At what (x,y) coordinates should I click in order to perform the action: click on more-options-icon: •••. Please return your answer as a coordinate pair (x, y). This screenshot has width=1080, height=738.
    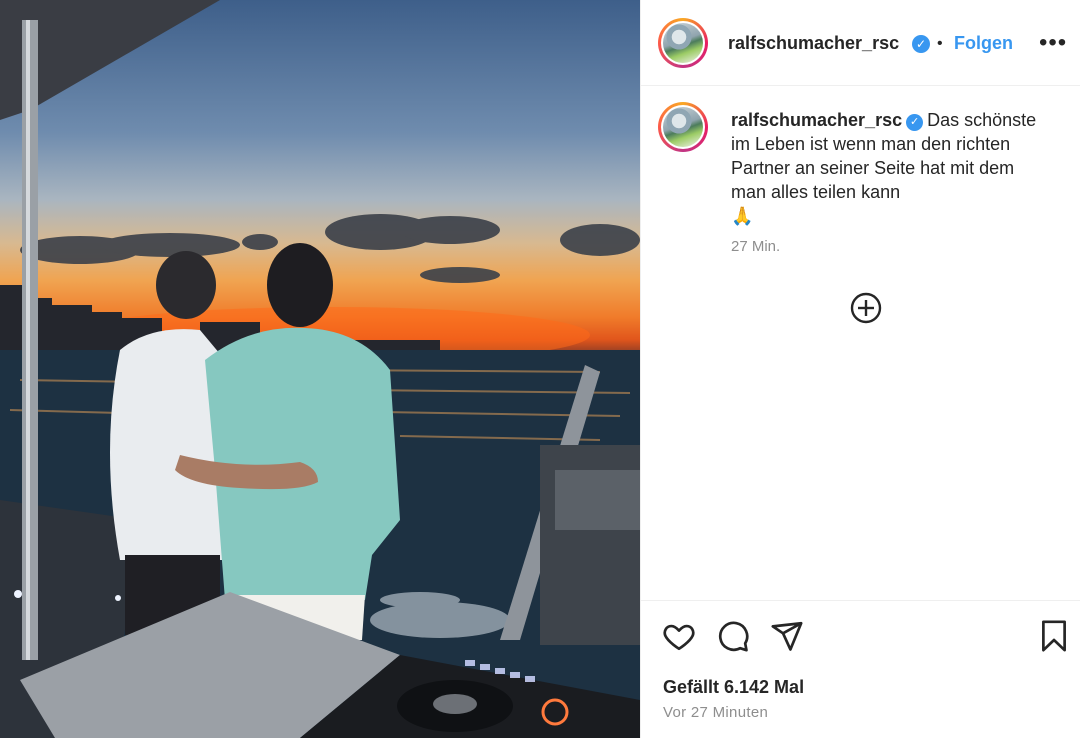
    Looking at the image, I should click on (1053, 43).